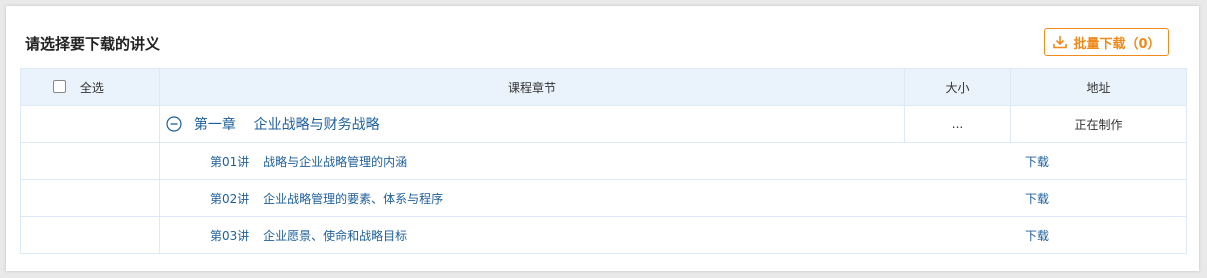 Image resolution: width=1207 pixels, height=278 pixels. I want to click on batch-download-label: 批量下载（0）, so click(1117, 44).